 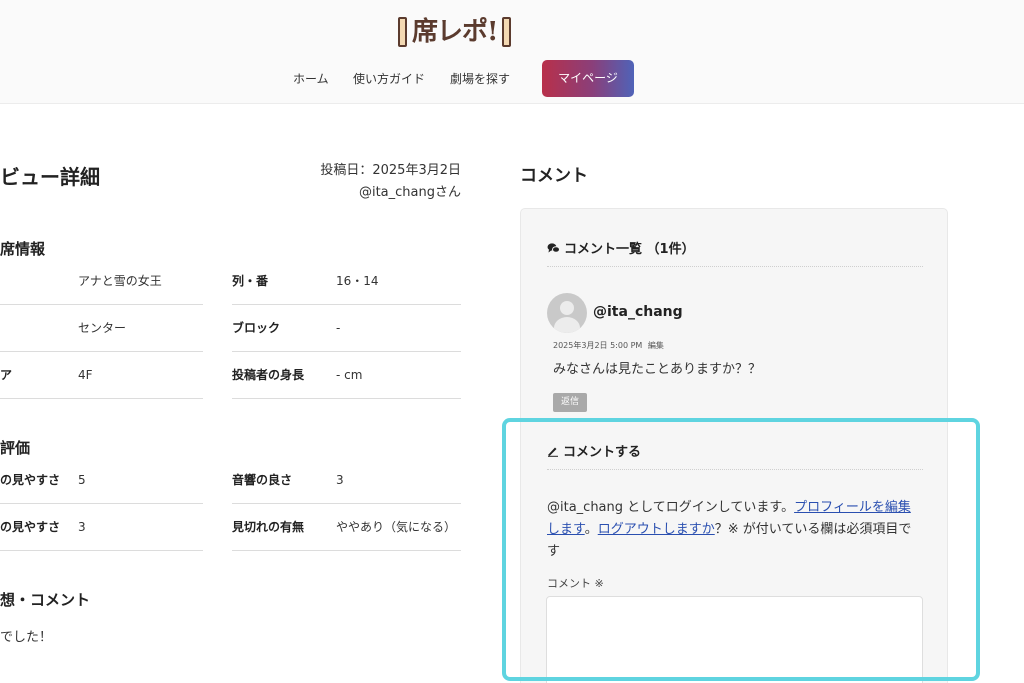 What do you see at coordinates (455, 32) in the screenshot?
I see `logo-text: 席レポ!` at bounding box center [455, 32].